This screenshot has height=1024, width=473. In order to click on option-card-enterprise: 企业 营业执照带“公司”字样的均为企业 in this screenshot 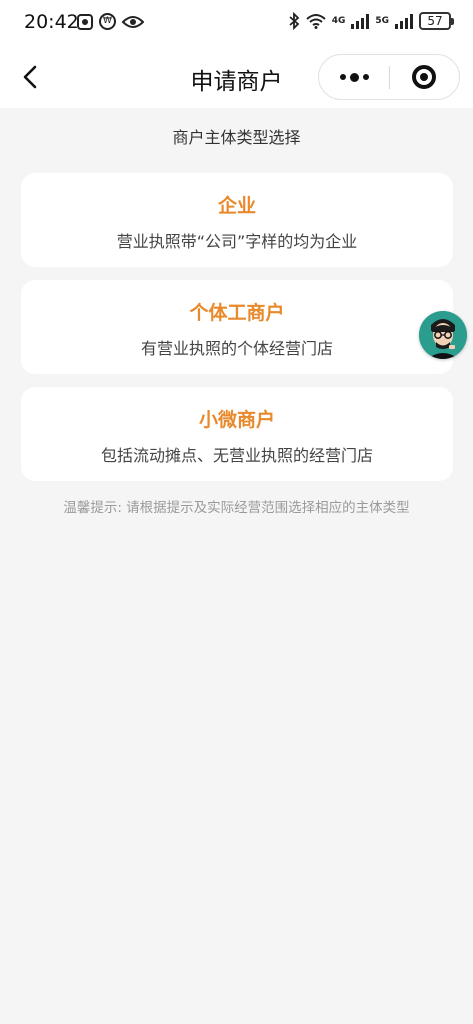, I will do `click(237, 220)`.